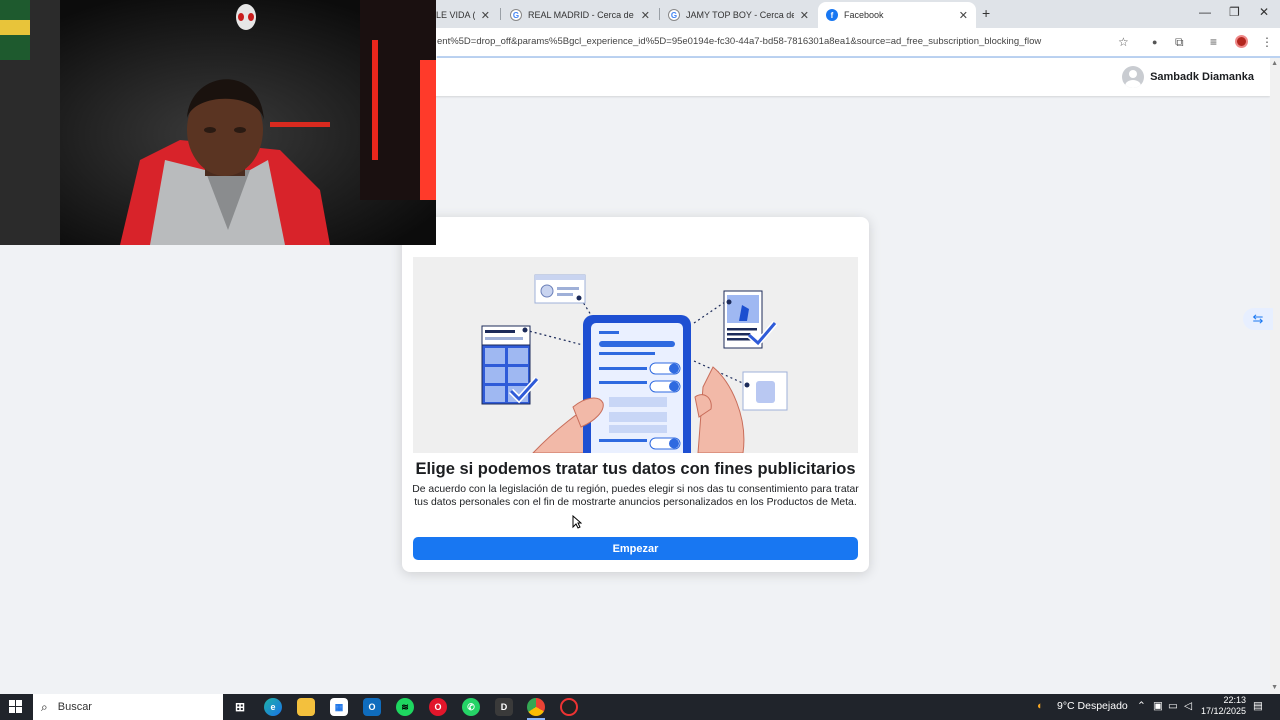 The image size is (1280, 720). I want to click on streamer-webcam-image, so click(218, 122).